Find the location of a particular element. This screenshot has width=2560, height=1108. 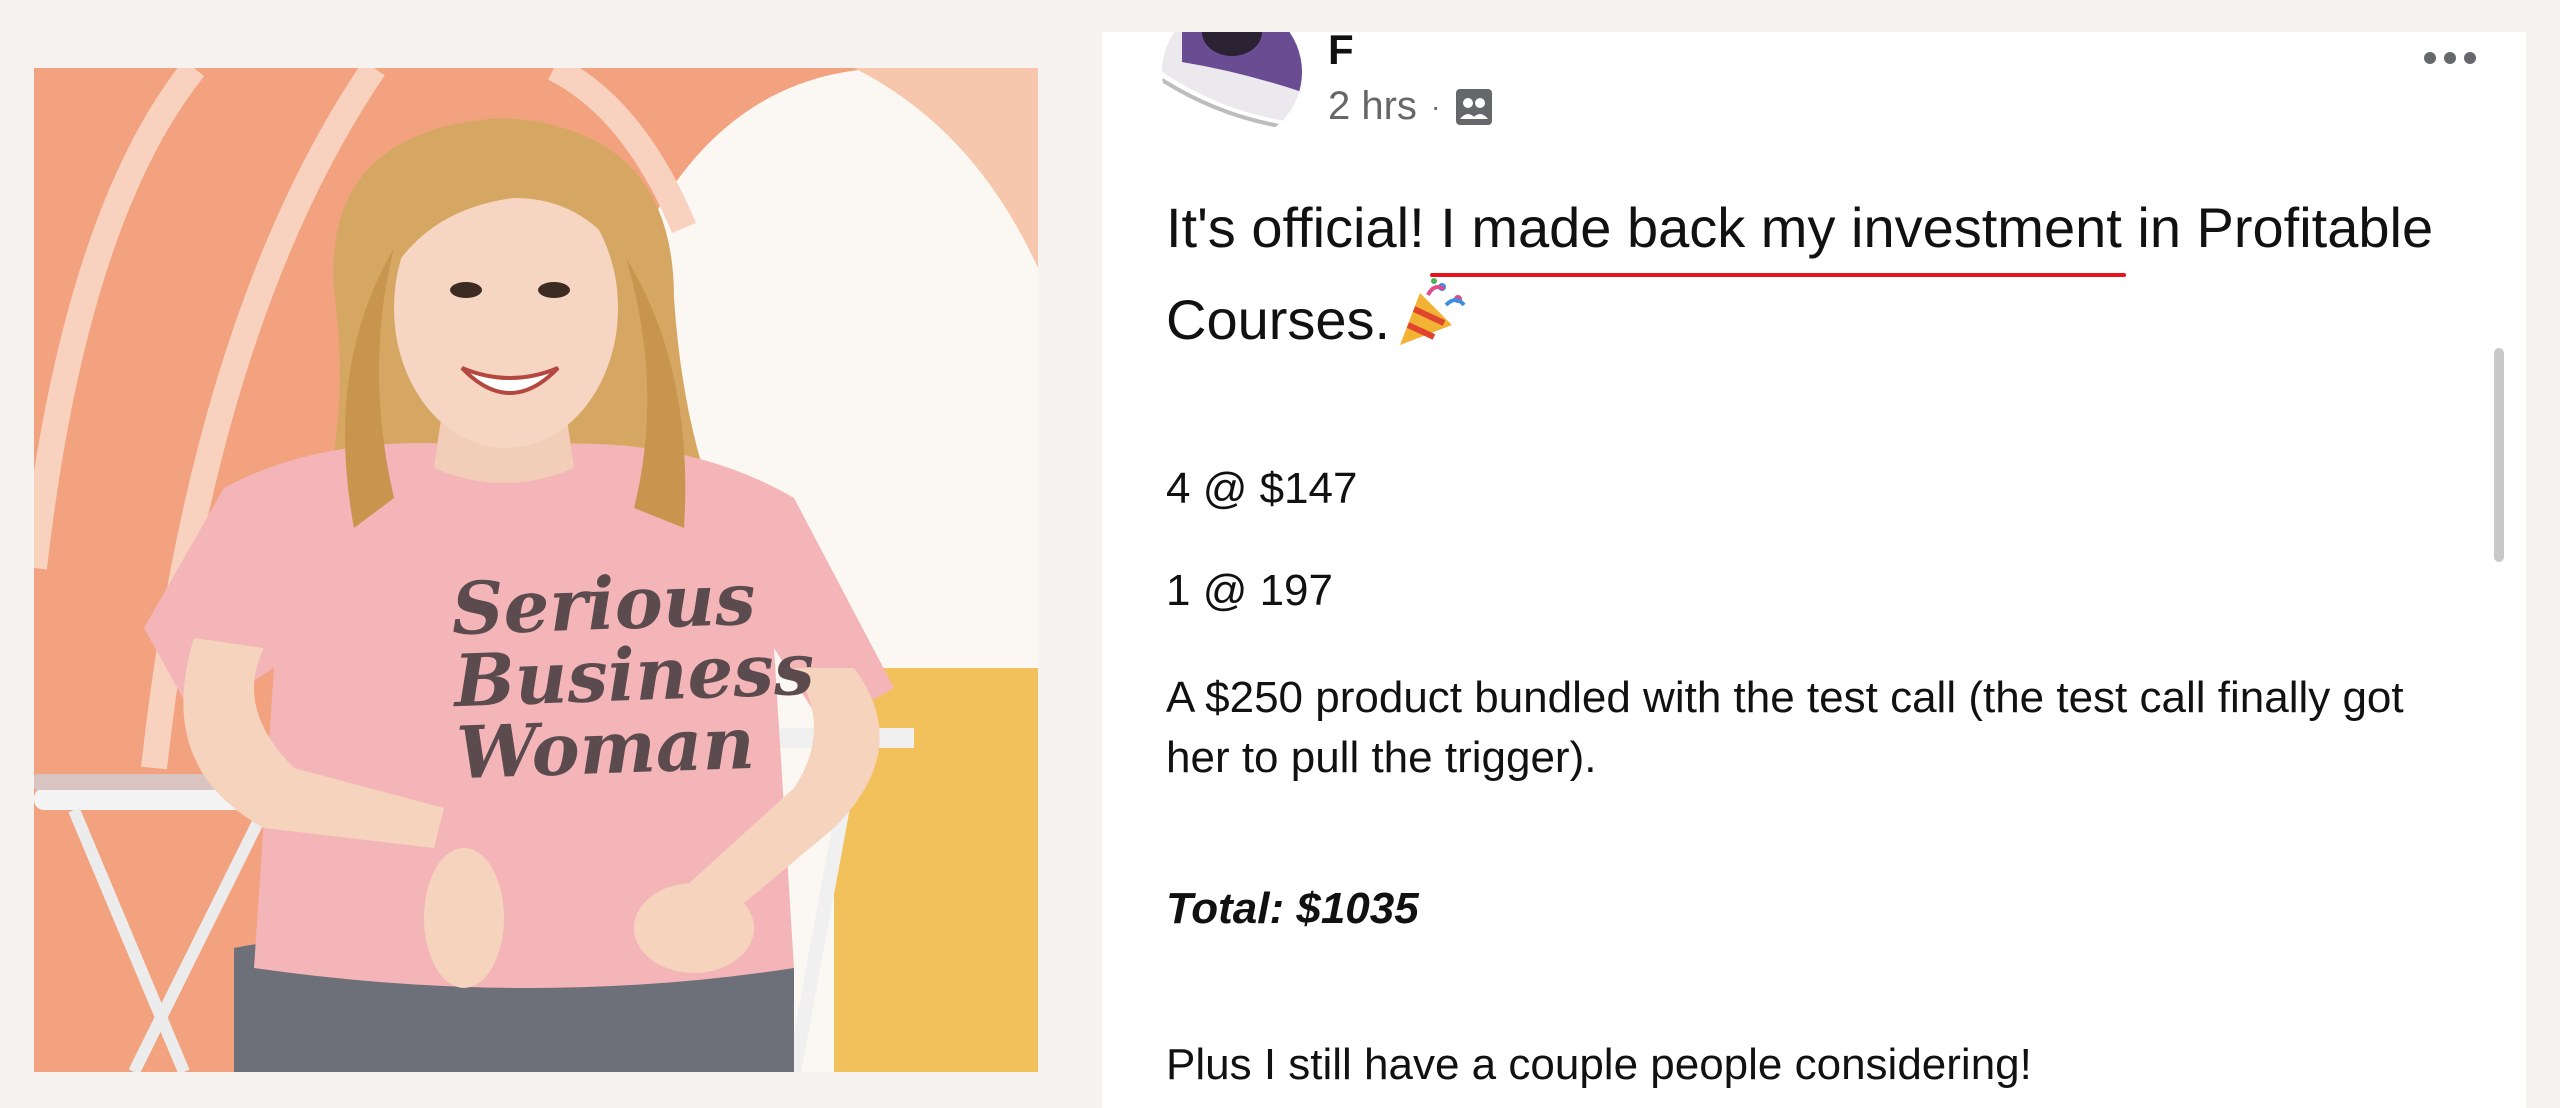

party-popper-icon is located at coordinates (1432, 313).